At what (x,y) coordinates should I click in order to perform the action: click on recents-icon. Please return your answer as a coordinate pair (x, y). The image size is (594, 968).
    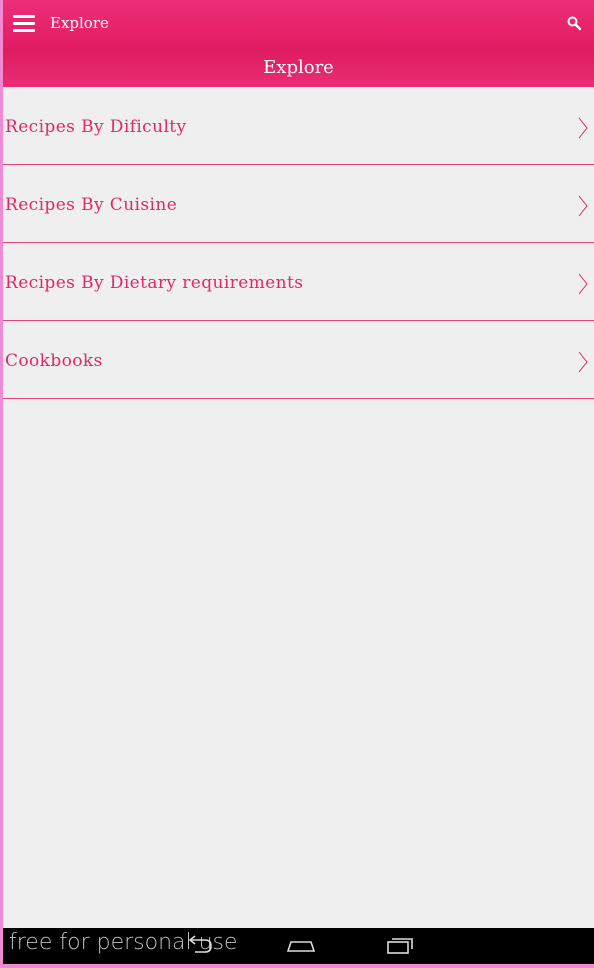
    Looking at the image, I should click on (400, 945).